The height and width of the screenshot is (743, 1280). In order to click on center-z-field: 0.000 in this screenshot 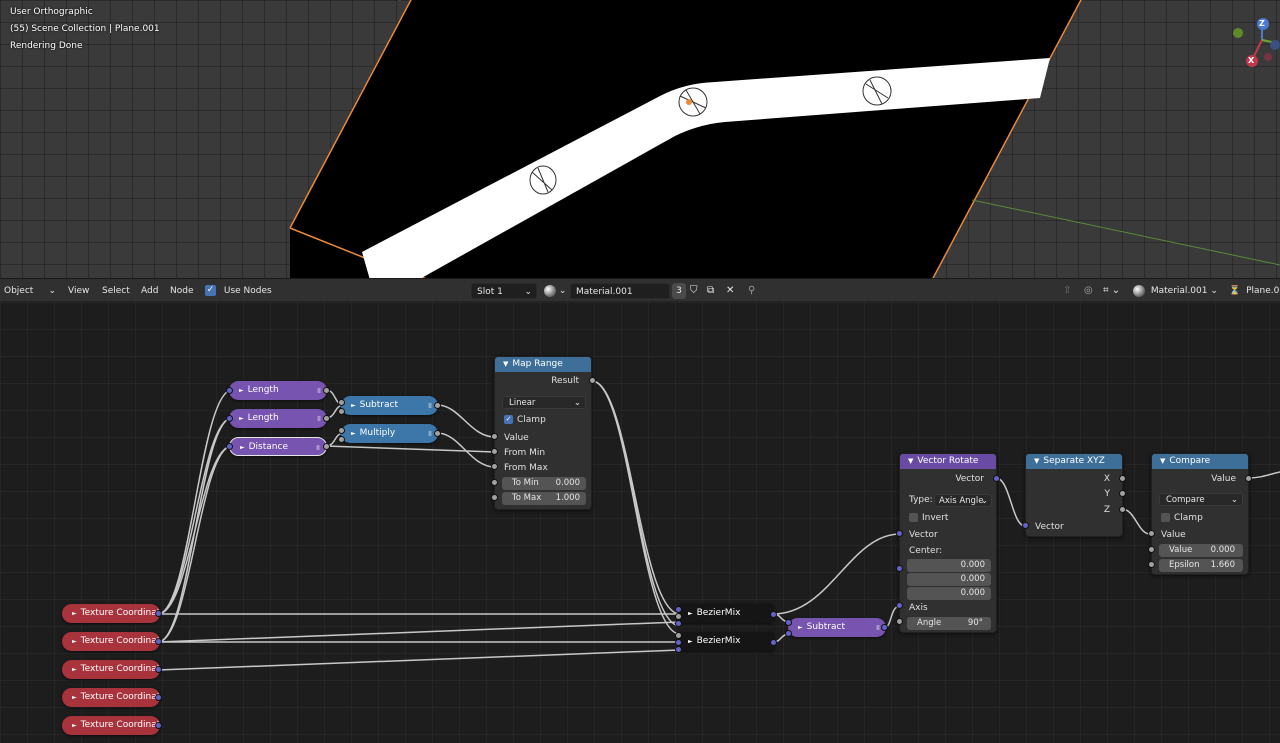, I will do `click(949, 593)`.